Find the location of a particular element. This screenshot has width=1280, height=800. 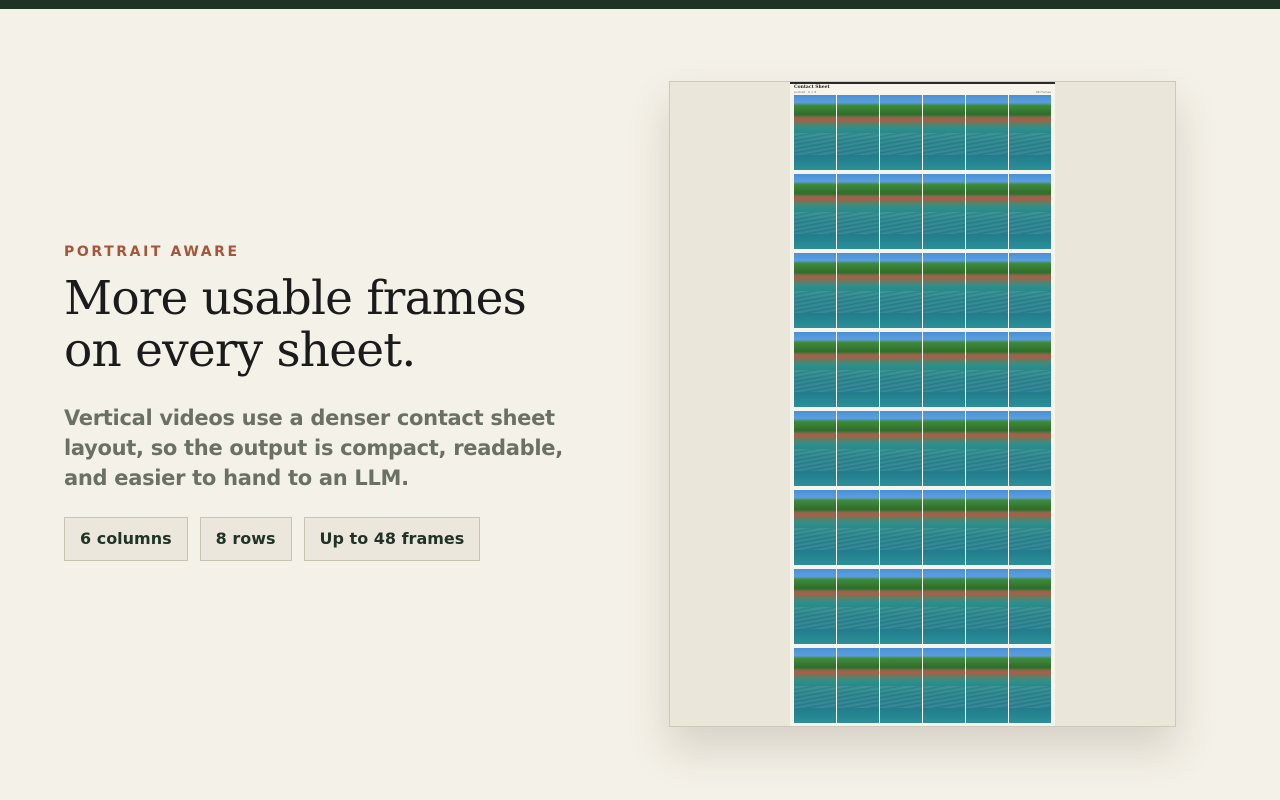

top-accent-bar is located at coordinates (640, 4).